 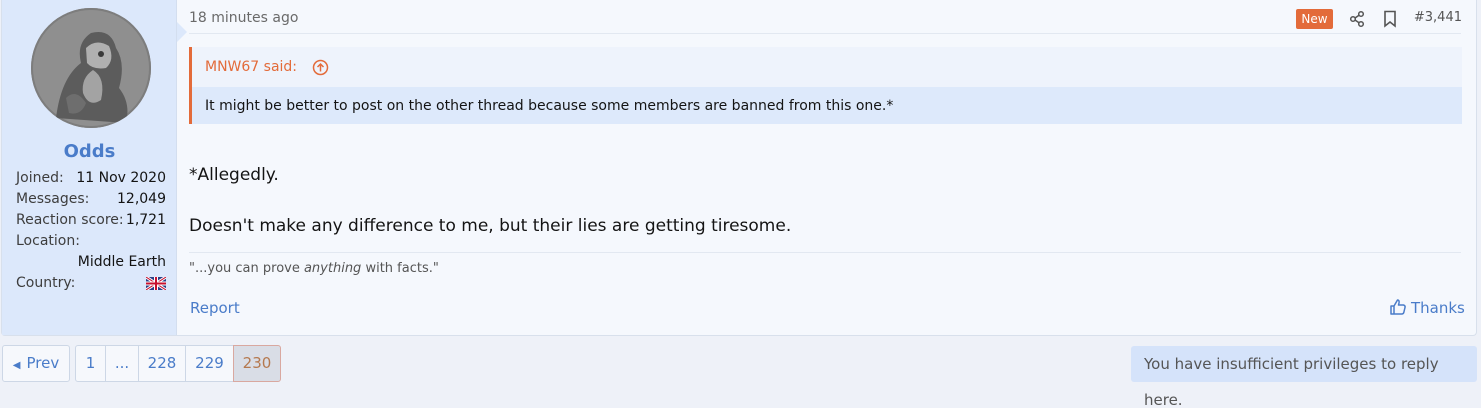 What do you see at coordinates (145, 220) in the screenshot?
I see `stat-value: 1,721` at bounding box center [145, 220].